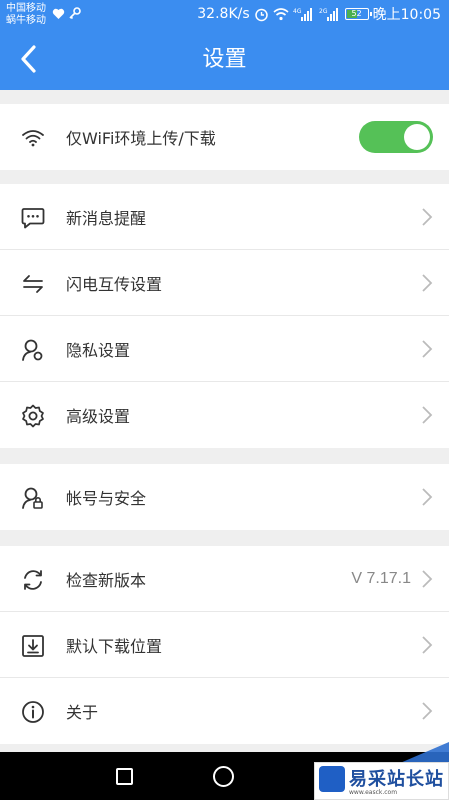 The height and width of the screenshot is (800, 449). I want to click on setting-account-security: 帐号与安全, so click(224, 497).